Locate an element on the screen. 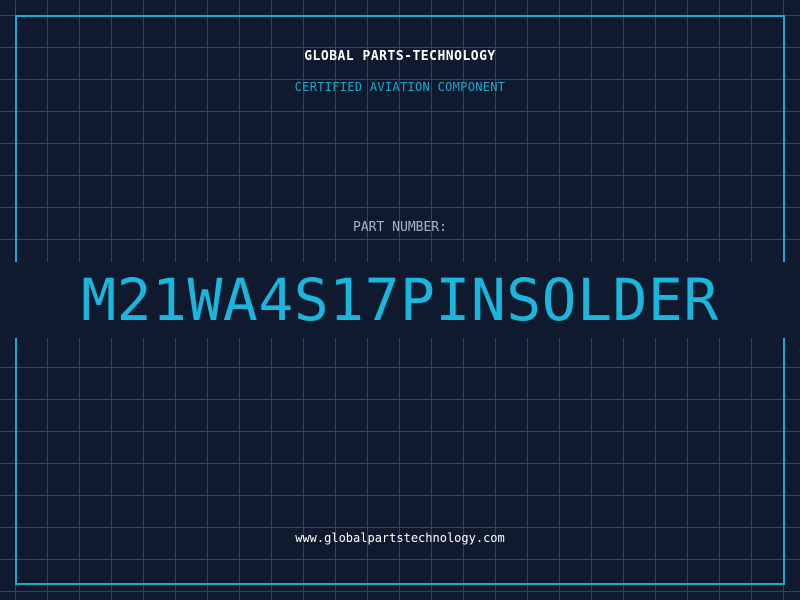 This screenshot has width=800, height=600. certification-subtitle: CERTIFIED AVIATION COMPONENT is located at coordinates (400, 87).